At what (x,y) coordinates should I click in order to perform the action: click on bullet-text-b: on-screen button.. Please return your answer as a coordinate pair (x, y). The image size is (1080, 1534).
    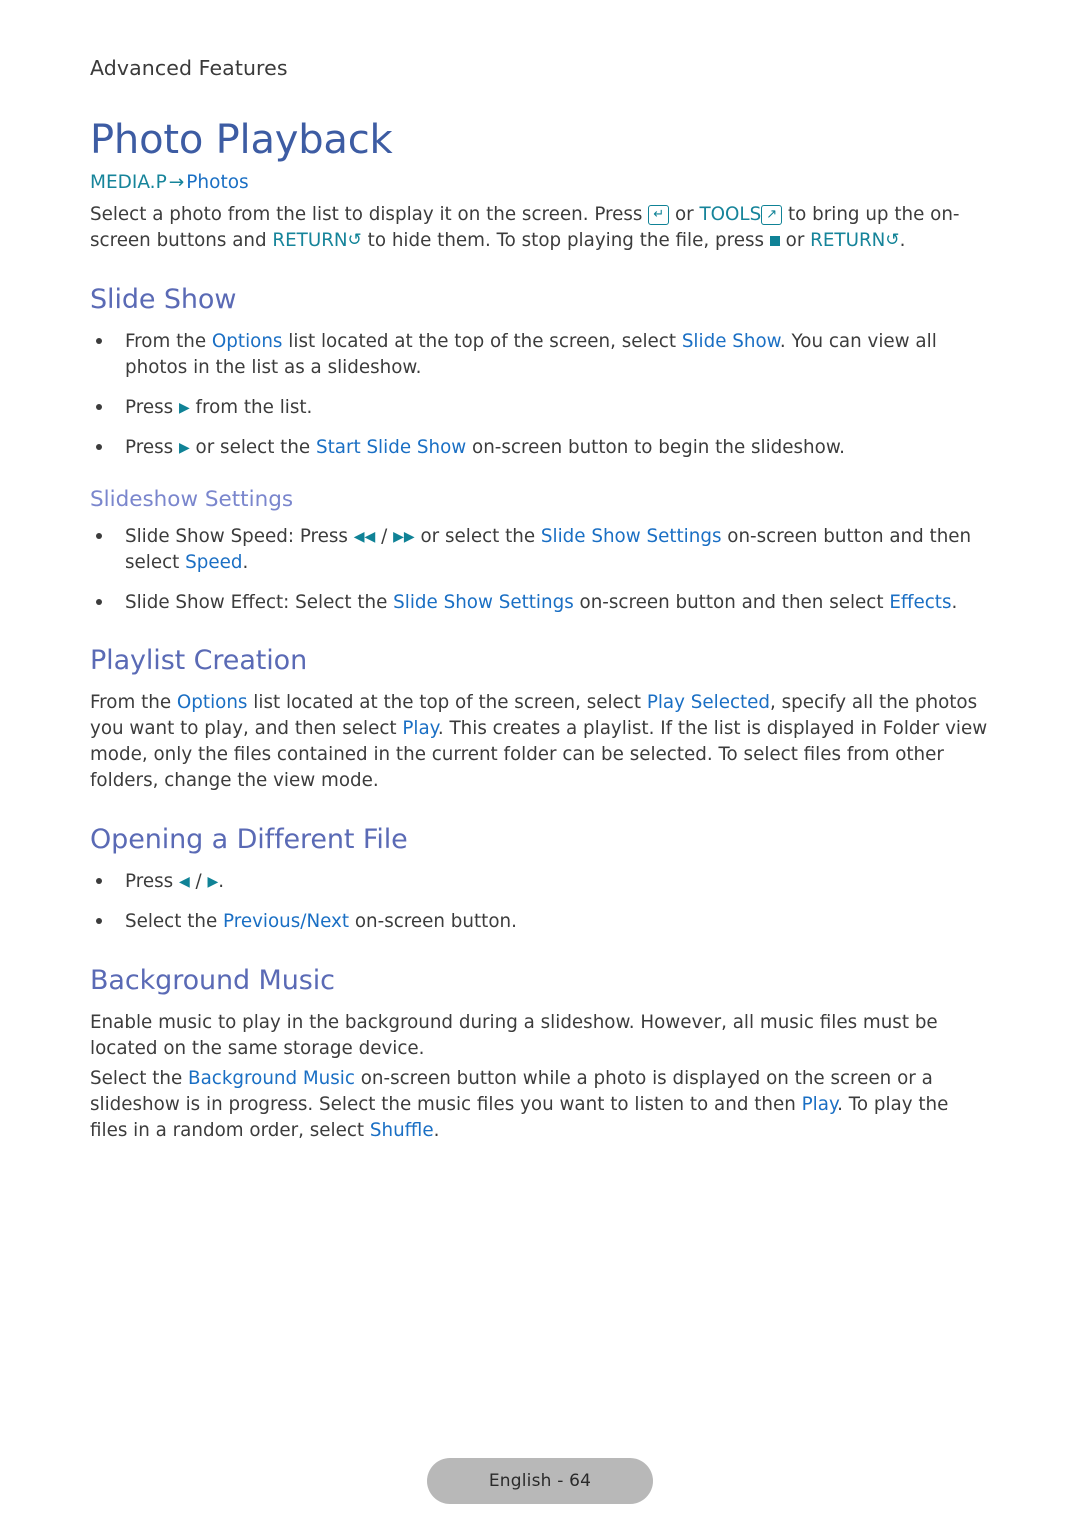
    Looking at the image, I should click on (433, 922).